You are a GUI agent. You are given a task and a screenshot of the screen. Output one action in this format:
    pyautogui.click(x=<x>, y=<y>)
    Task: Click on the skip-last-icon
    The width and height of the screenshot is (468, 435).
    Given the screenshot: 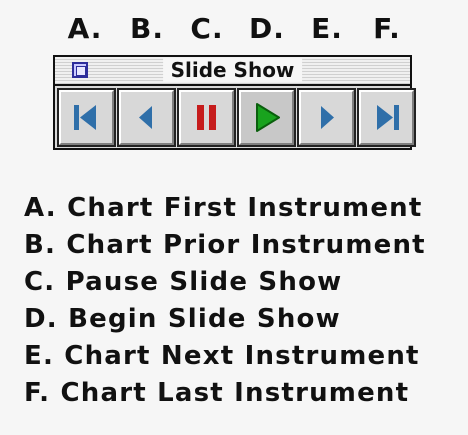 What is the action you would take?
    pyautogui.click(x=388, y=117)
    